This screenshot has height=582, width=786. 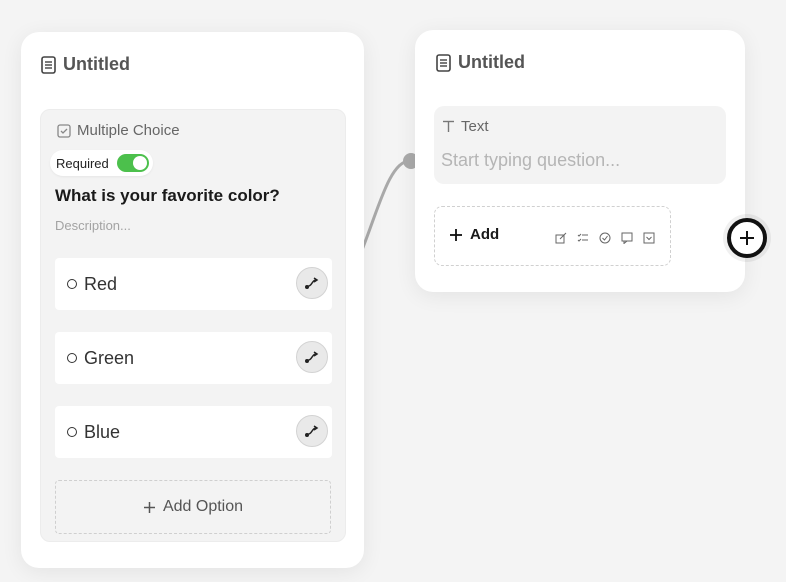 I want to click on required-toggle, so click(x=132, y=163).